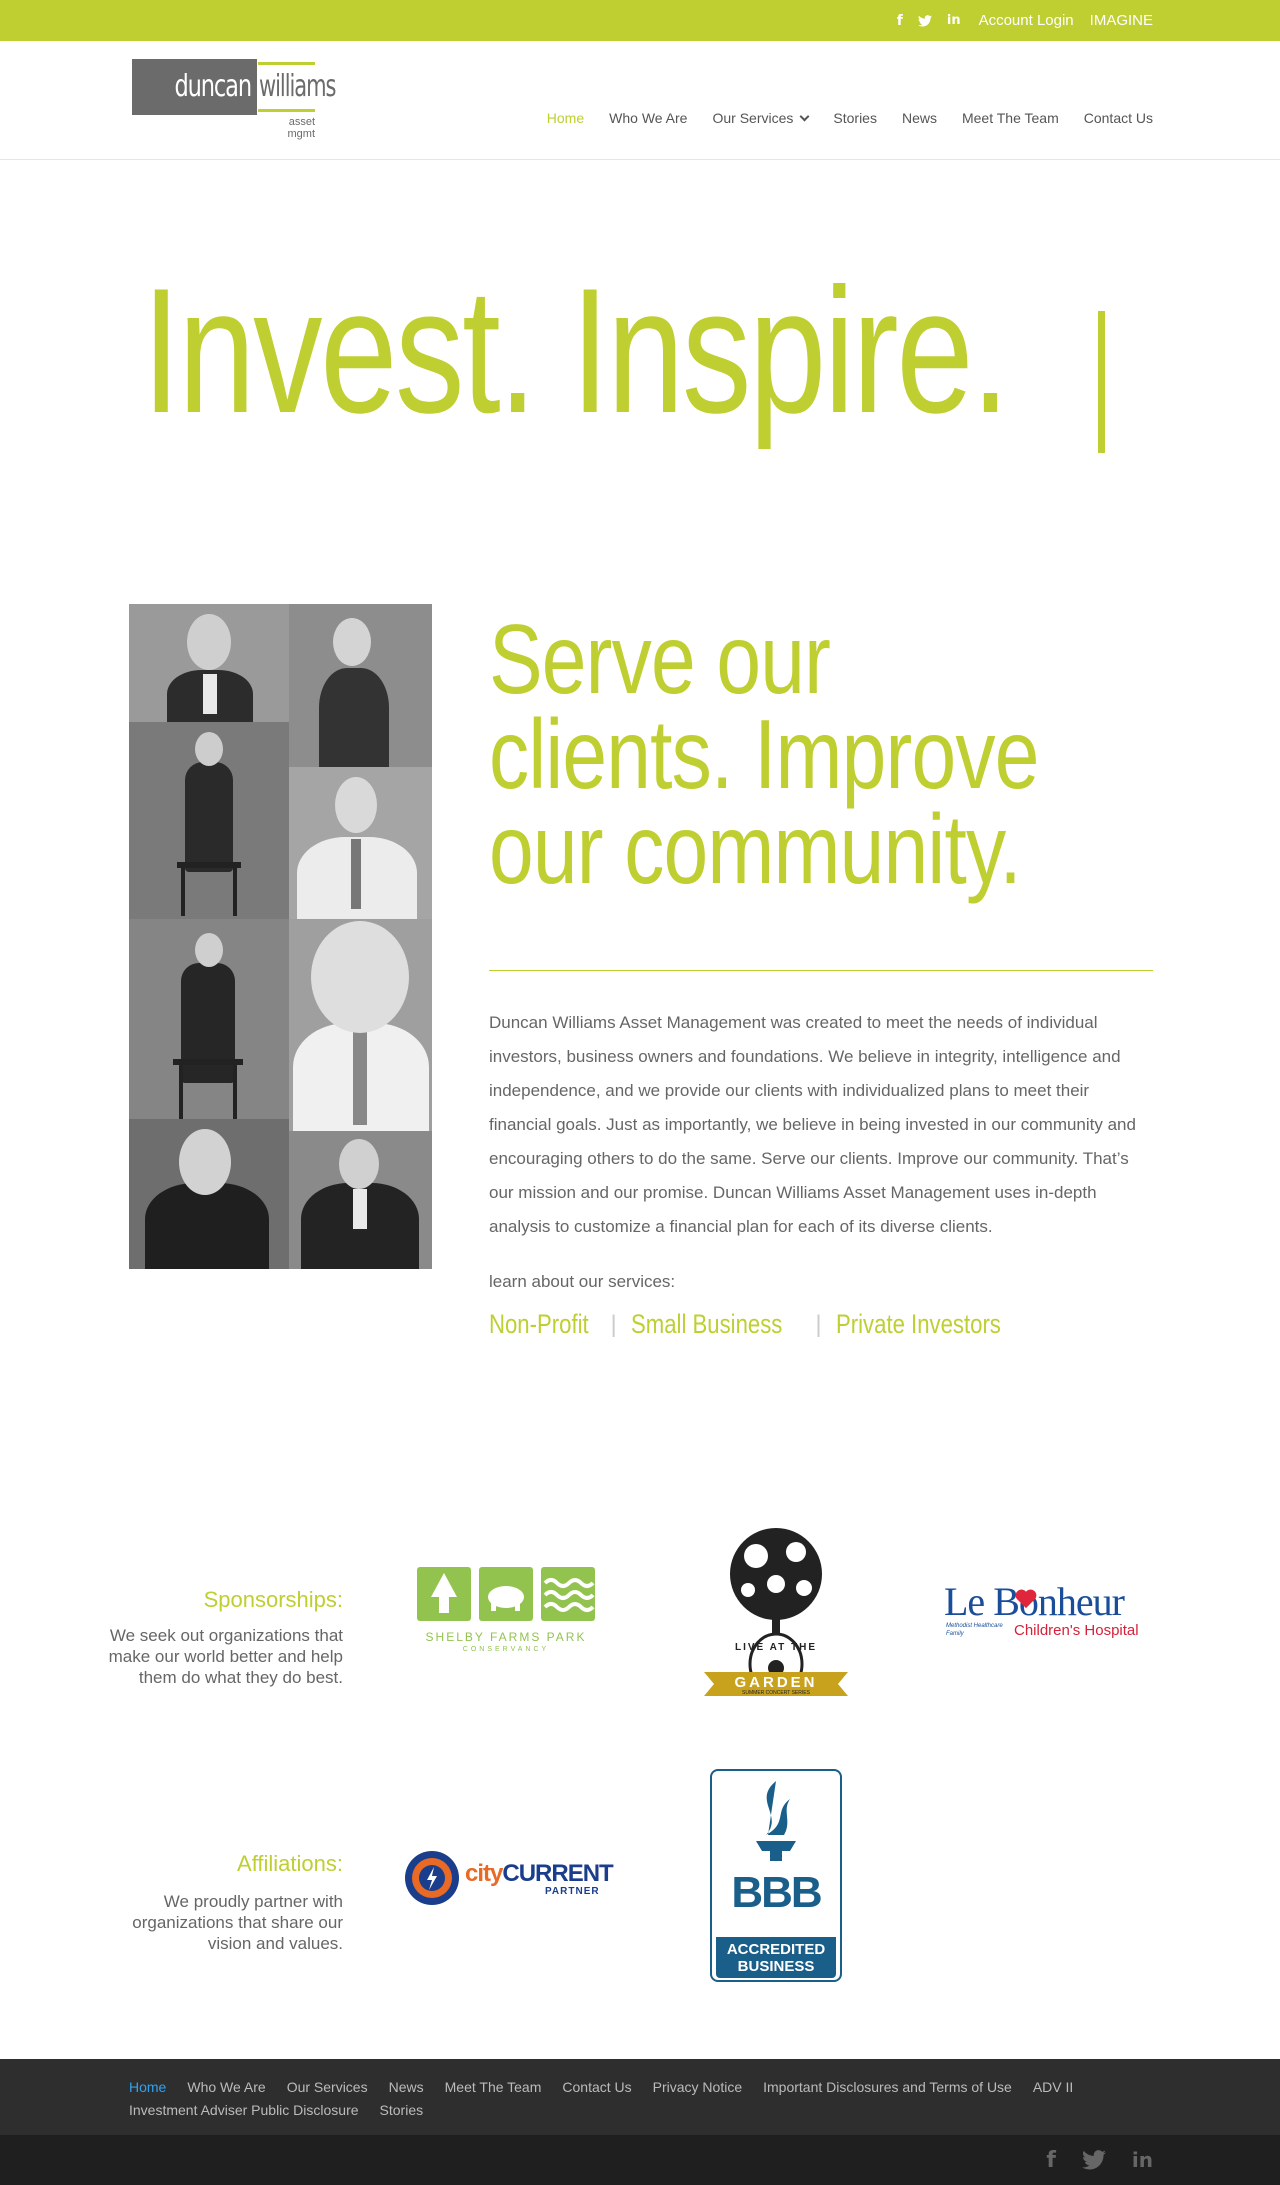  Describe the element at coordinates (776, 1693) in the screenshot. I see `garden-sub-text: SUMMER CONCERT SERIES` at that location.